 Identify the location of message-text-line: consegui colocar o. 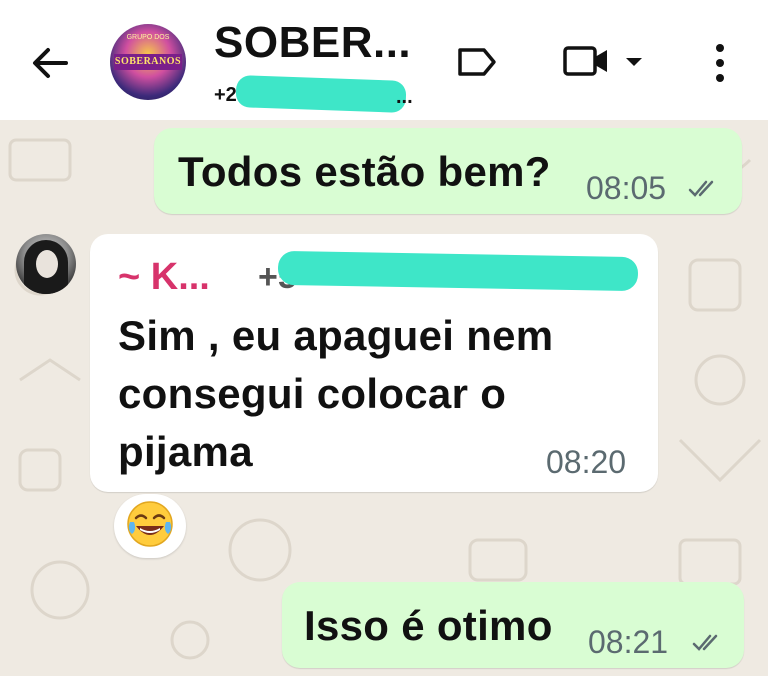
(312, 393).